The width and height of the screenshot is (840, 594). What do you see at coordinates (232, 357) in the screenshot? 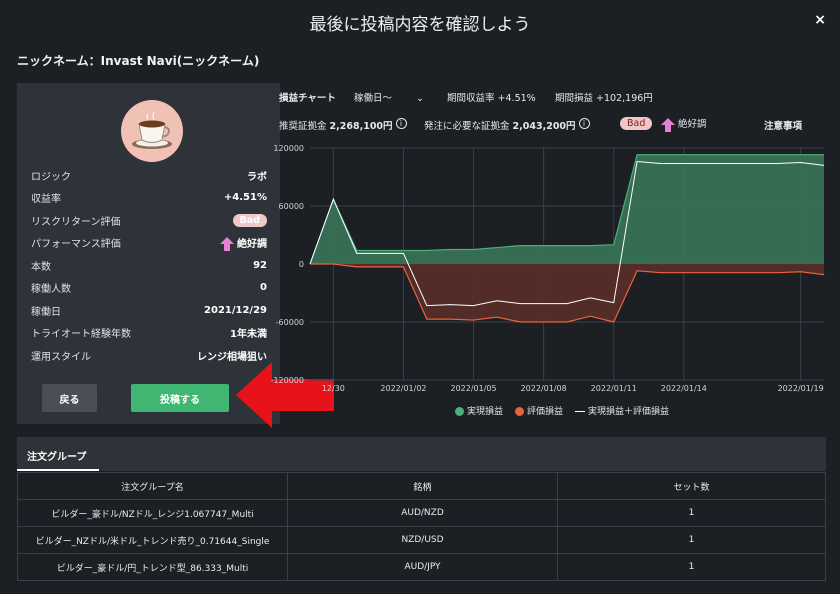
I see `row-value: レンジ相場狙い` at bounding box center [232, 357].